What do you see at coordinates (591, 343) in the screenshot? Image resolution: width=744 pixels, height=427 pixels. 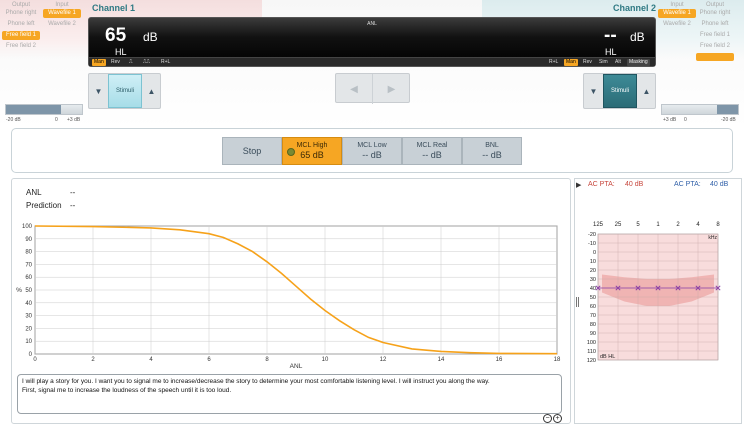 I see `db-tick-label: 100` at bounding box center [591, 343].